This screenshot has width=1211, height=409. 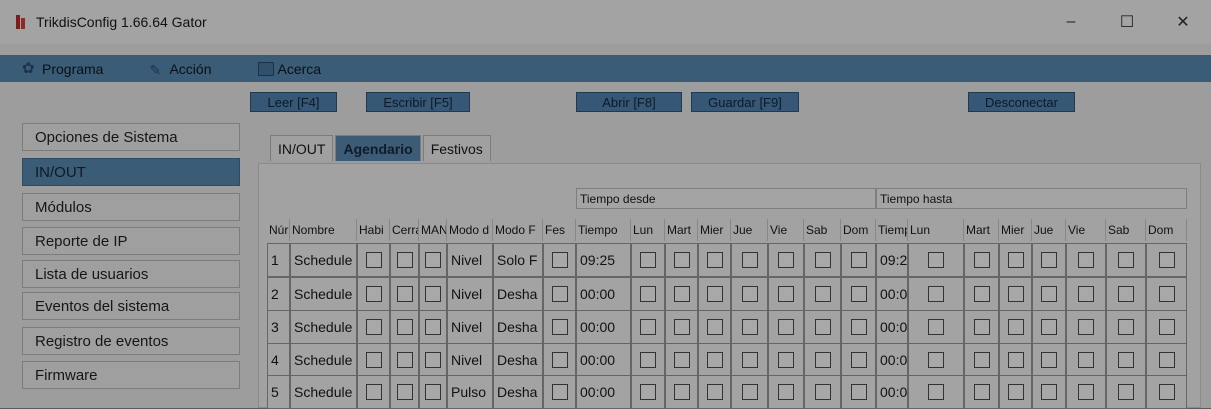 I want to click on mode-select: Solo F, so click(x=518, y=260).